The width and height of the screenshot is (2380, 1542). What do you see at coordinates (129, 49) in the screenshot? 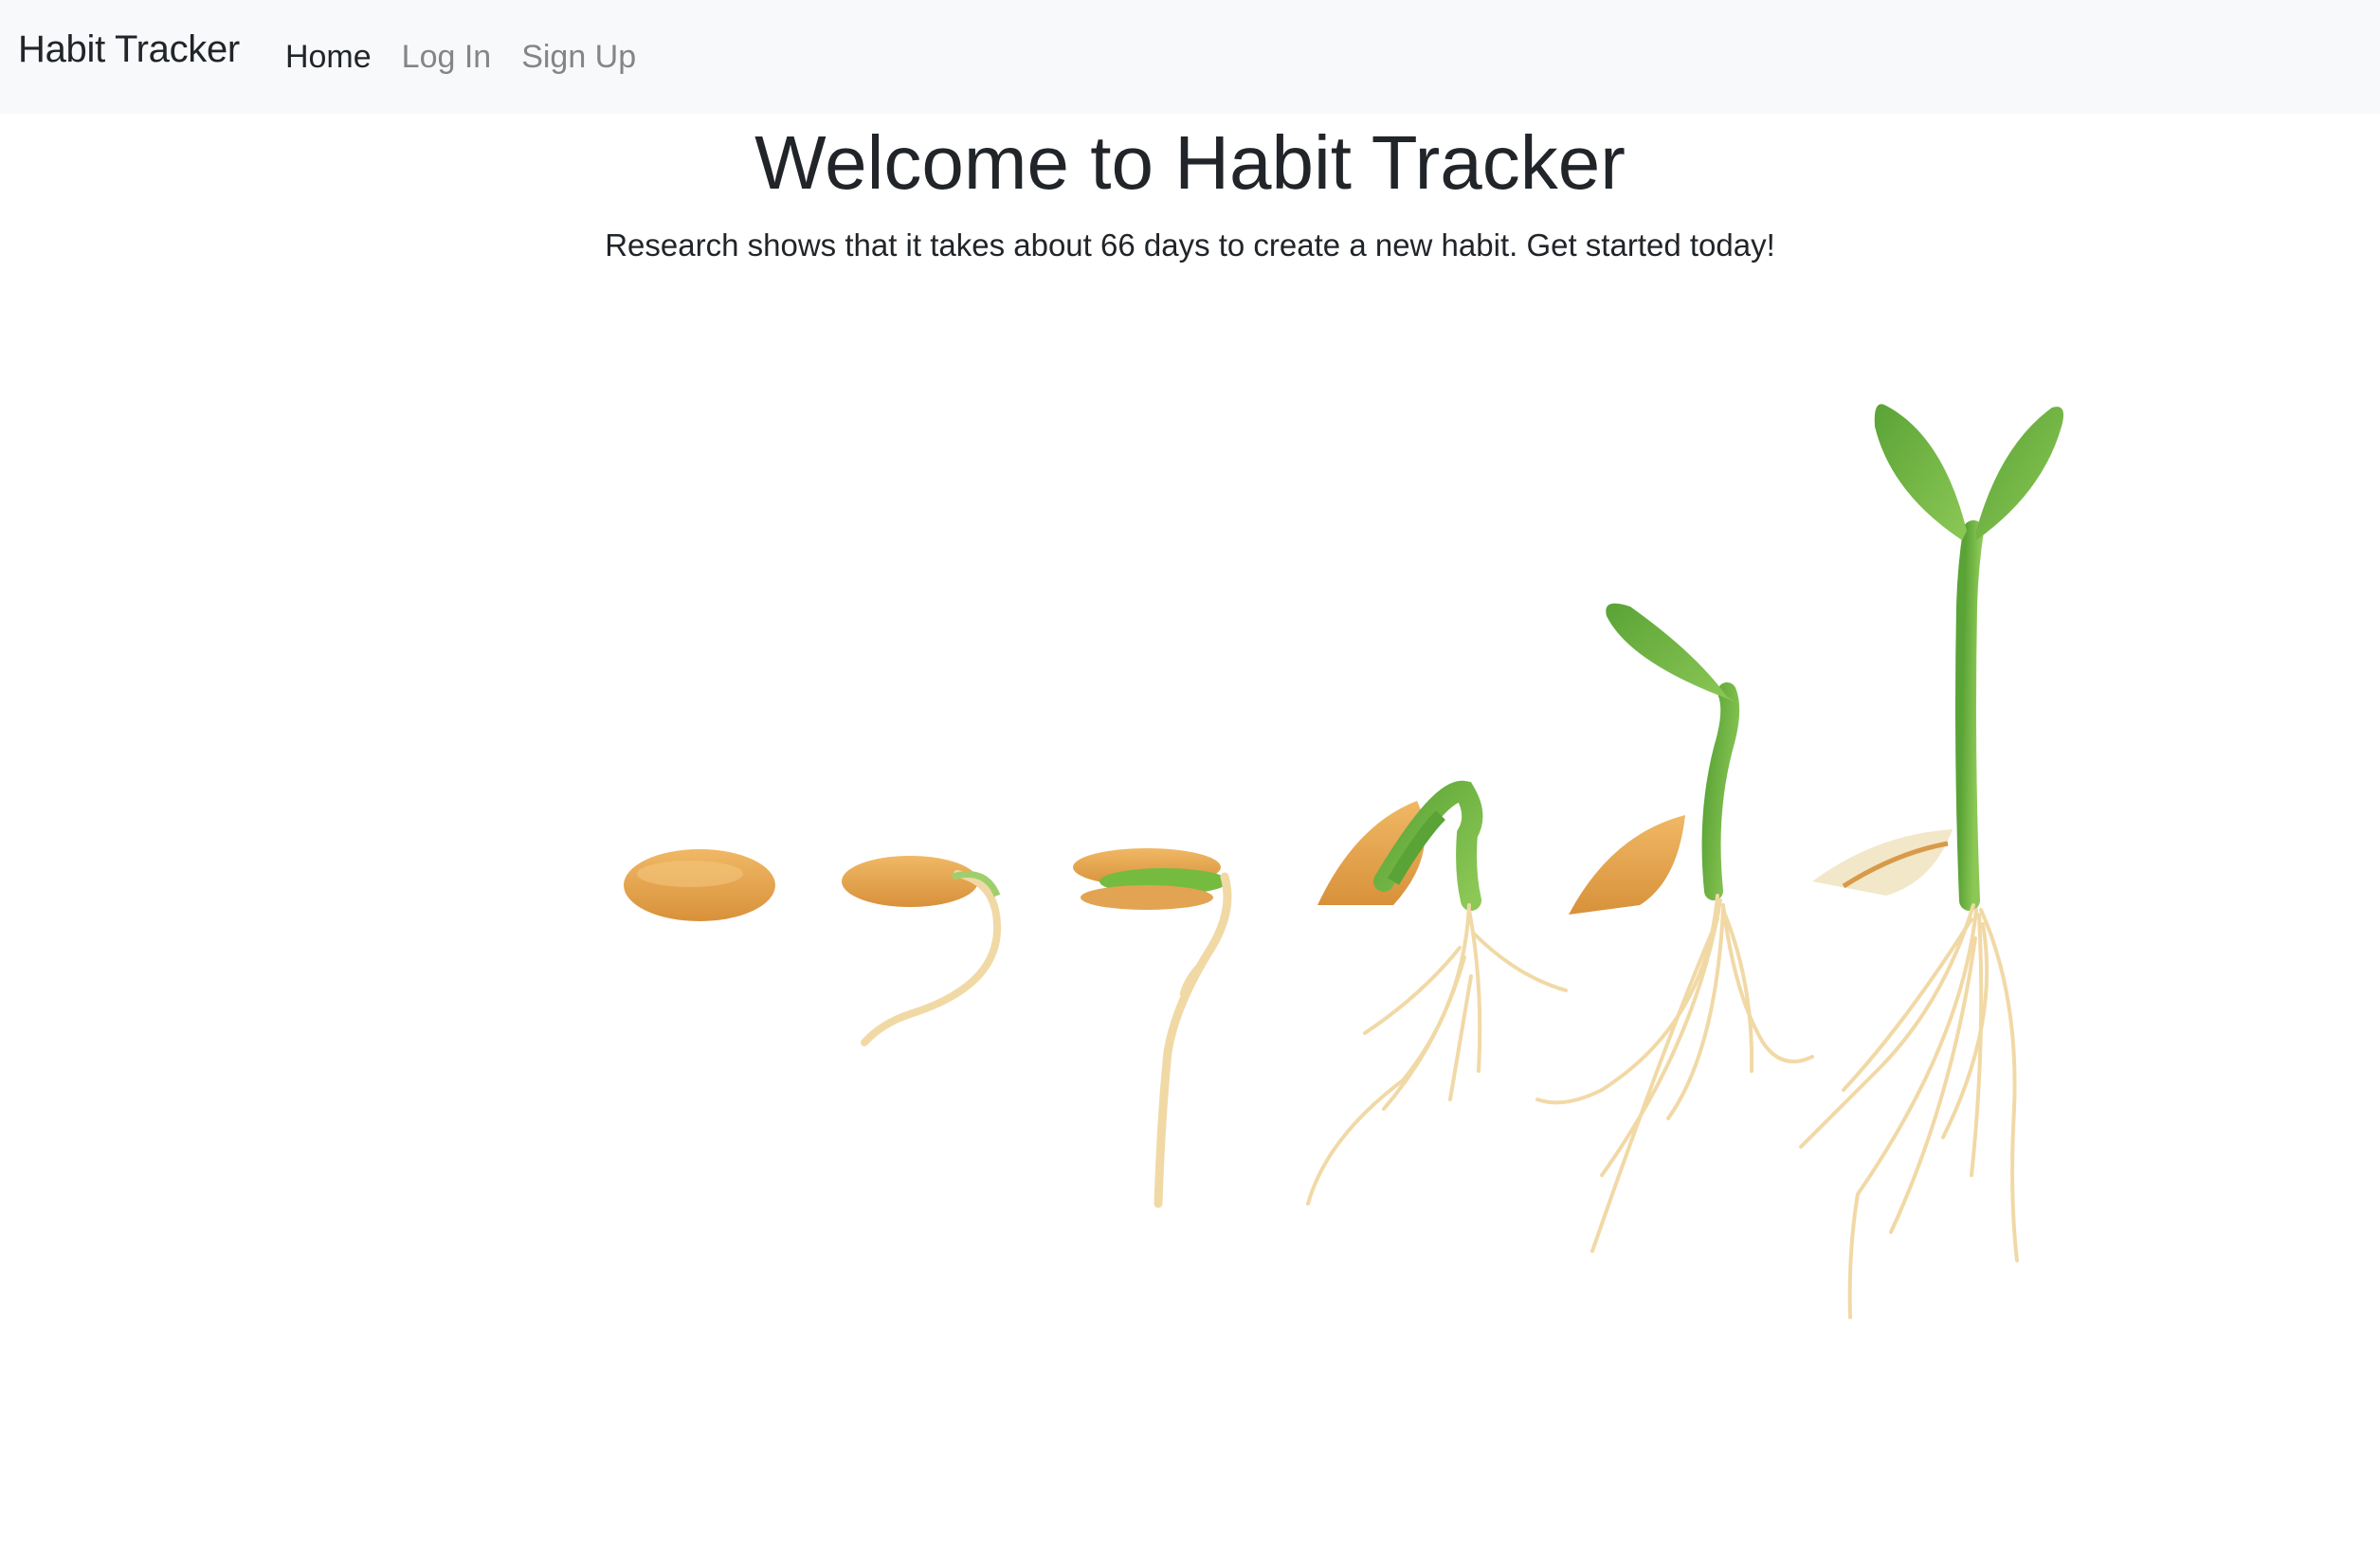
I see `navbar-brand: Habit Tracker` at bounding box center [129, 49].